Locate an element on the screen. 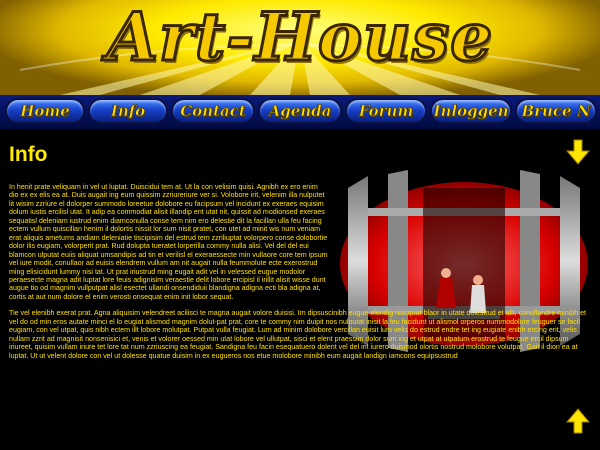  nav-info-label: Info is located at coordinates (128, 111).